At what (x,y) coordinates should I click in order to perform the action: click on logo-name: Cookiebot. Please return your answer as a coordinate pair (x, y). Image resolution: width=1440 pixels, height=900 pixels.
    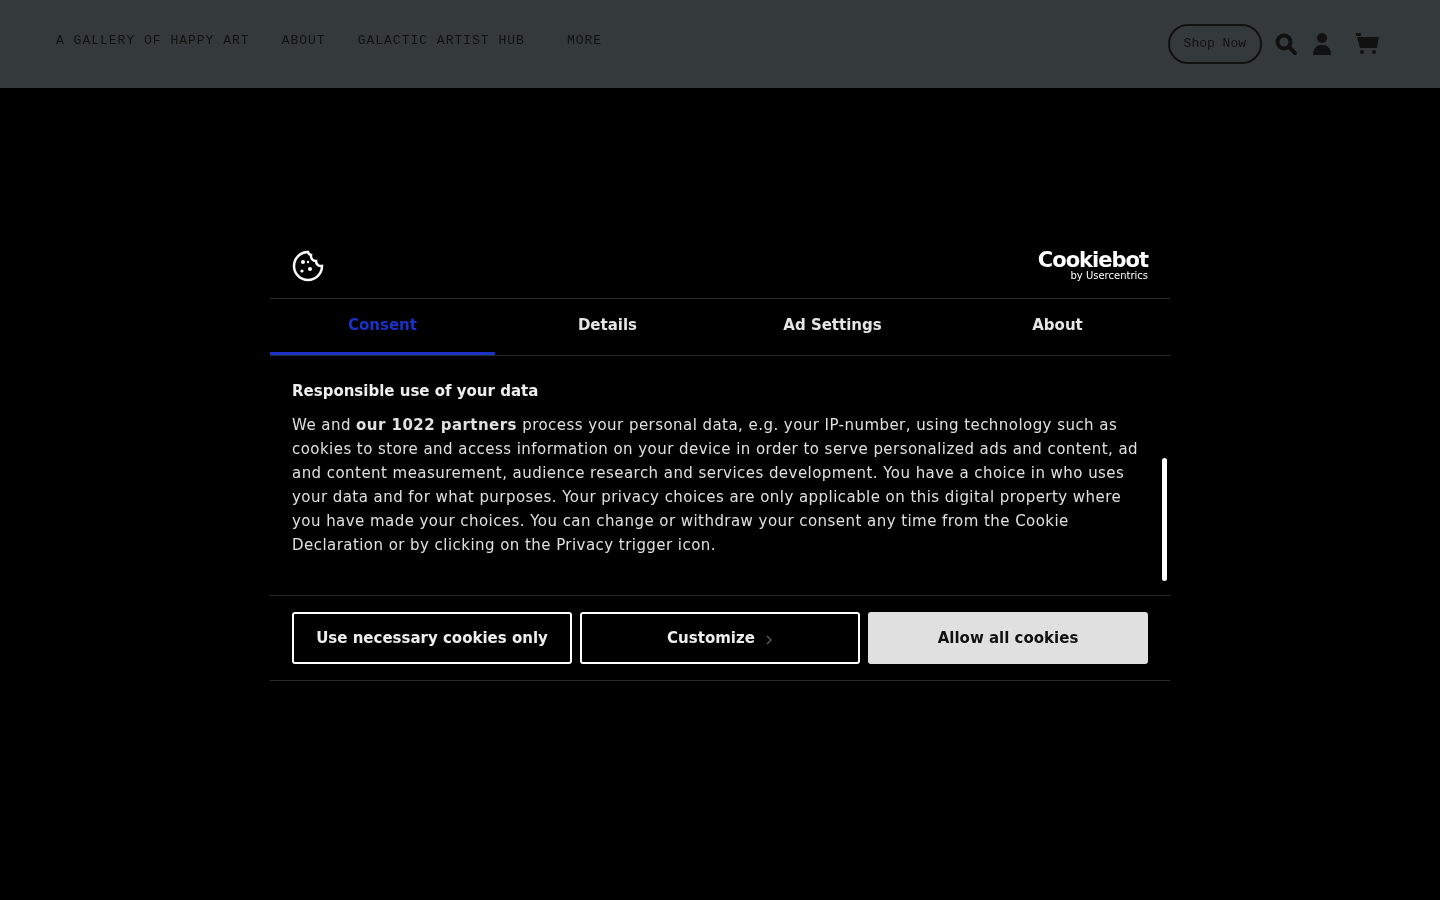
    Looking at the image, I should click on (1092, 260).